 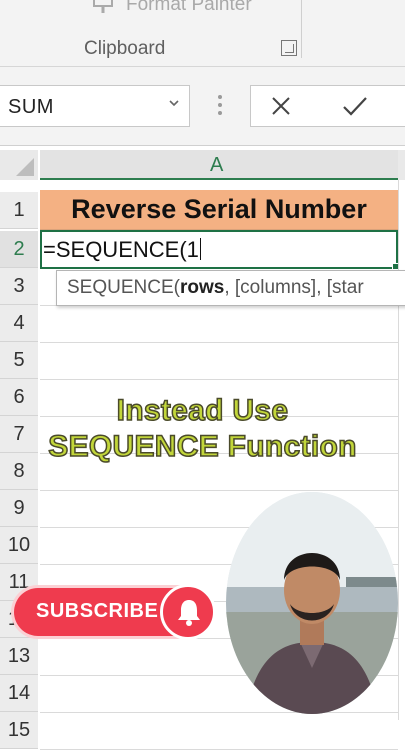 What do you see at coordinates (202, 33) in the screenshot?
I see `ribbon: Format Painter Clipboard` at bounding box center [202, 33].